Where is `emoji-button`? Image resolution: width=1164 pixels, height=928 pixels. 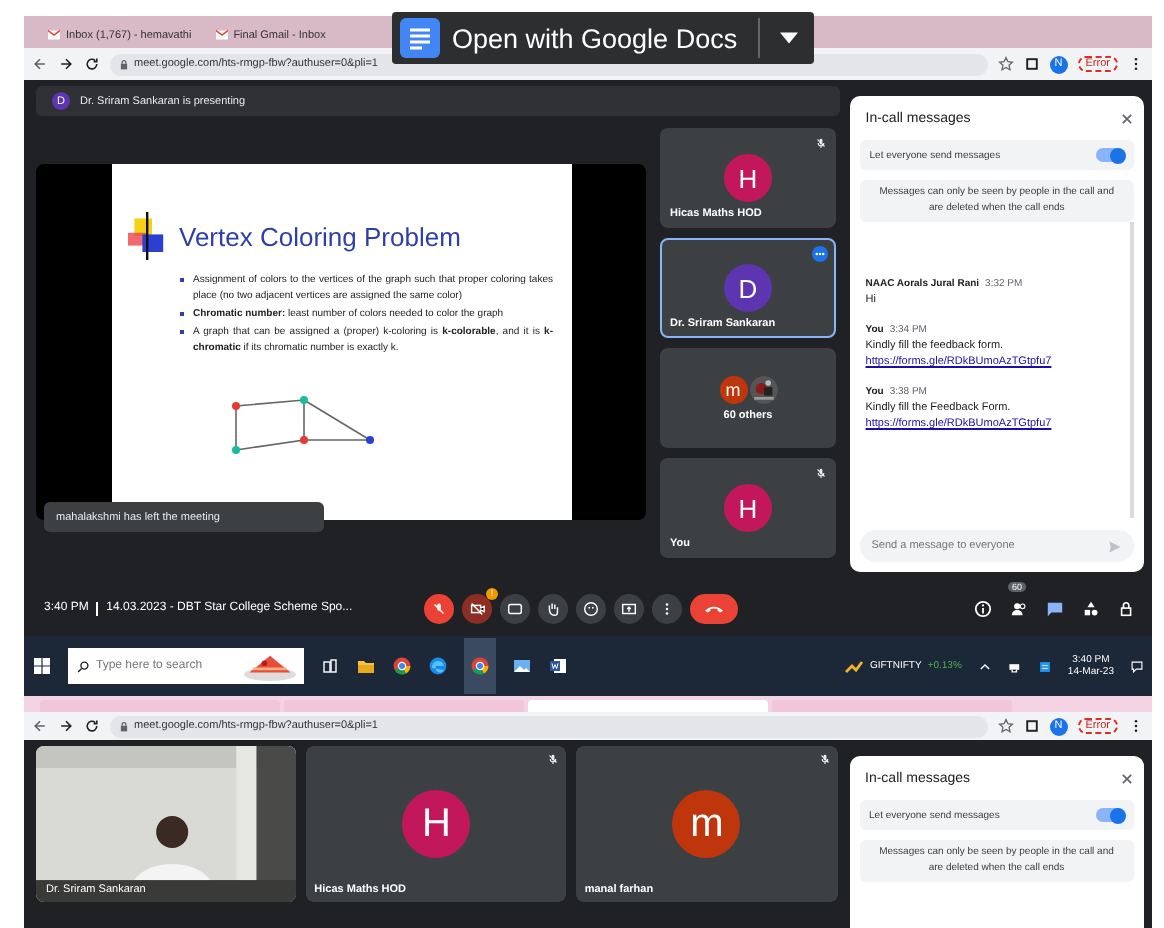
emoji-button is located at coordinates (591, 608).